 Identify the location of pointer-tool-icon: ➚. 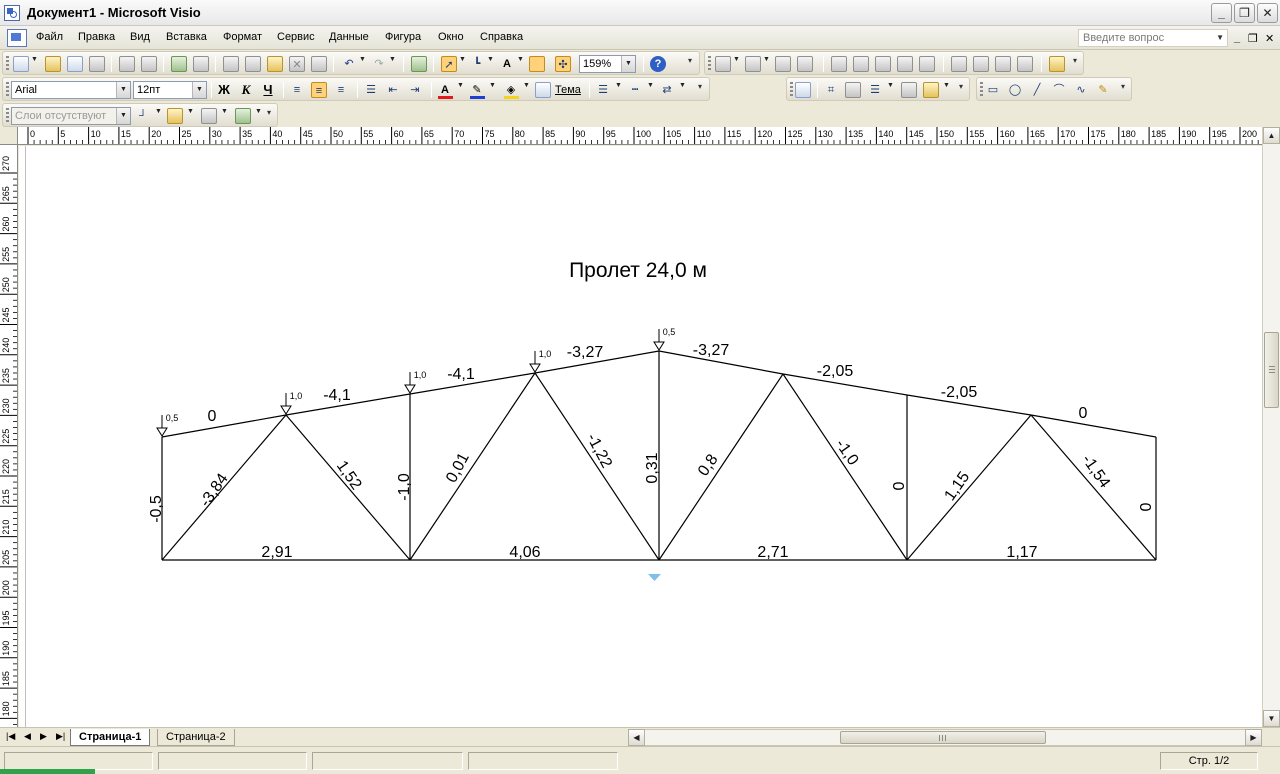
(449, 64).